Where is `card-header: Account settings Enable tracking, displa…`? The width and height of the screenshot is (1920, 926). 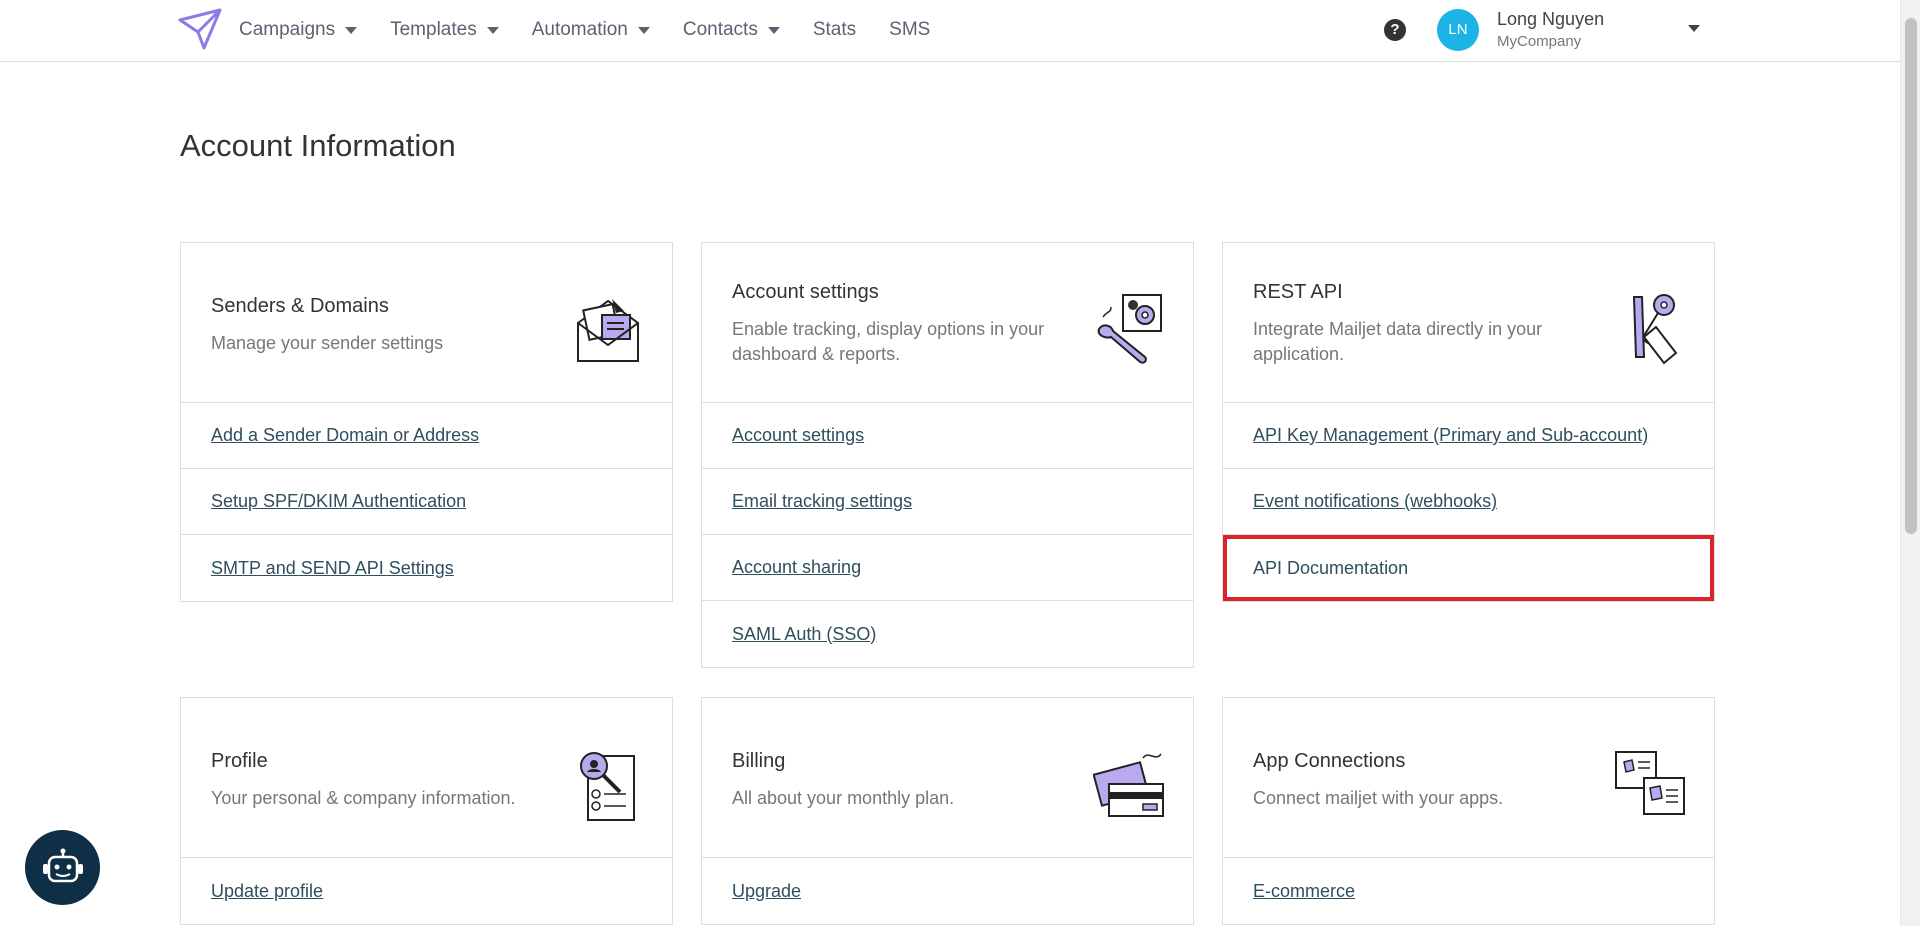
card-header: Account settings Enable tracking, displa… is located at coordinates (947, 323).